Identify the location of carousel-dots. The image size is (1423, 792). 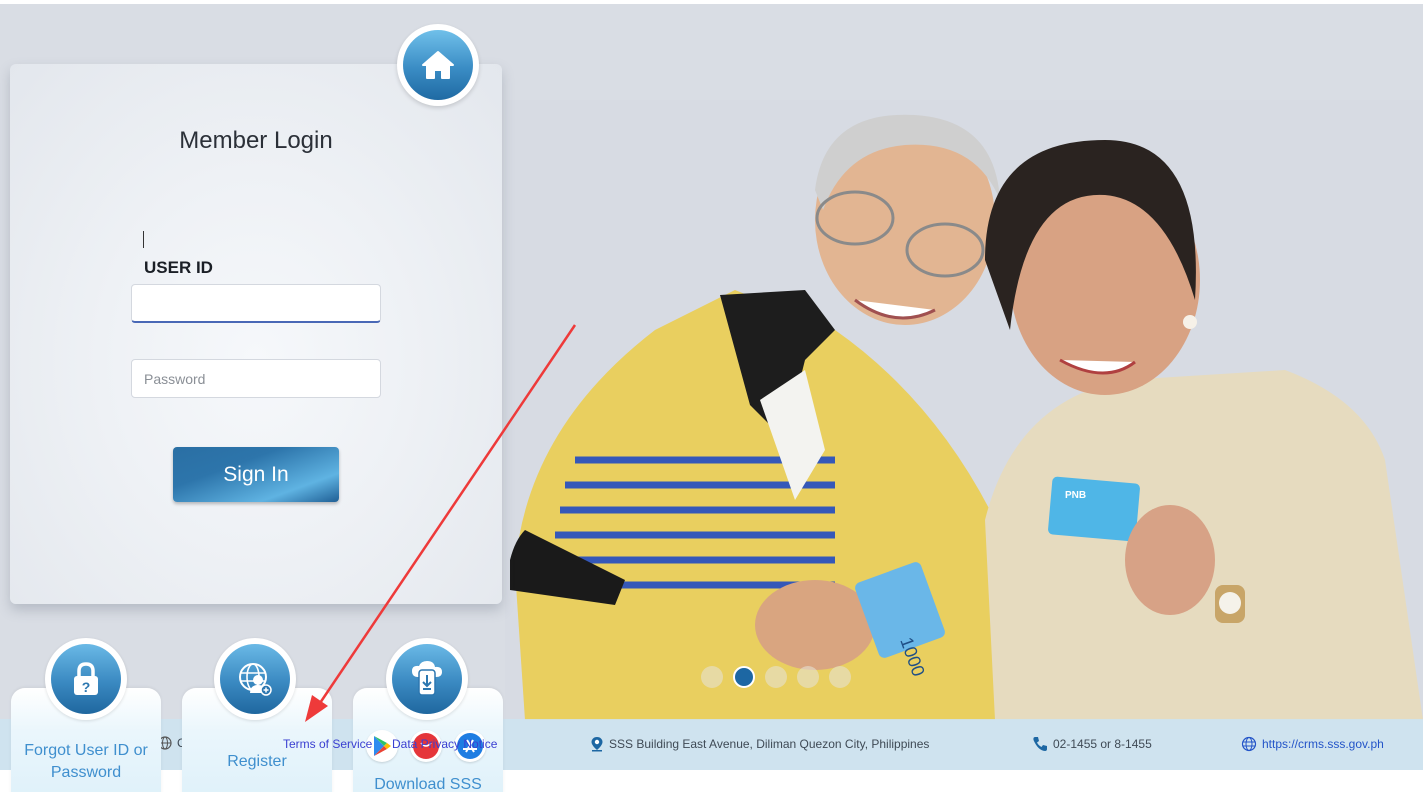
(776, 677).